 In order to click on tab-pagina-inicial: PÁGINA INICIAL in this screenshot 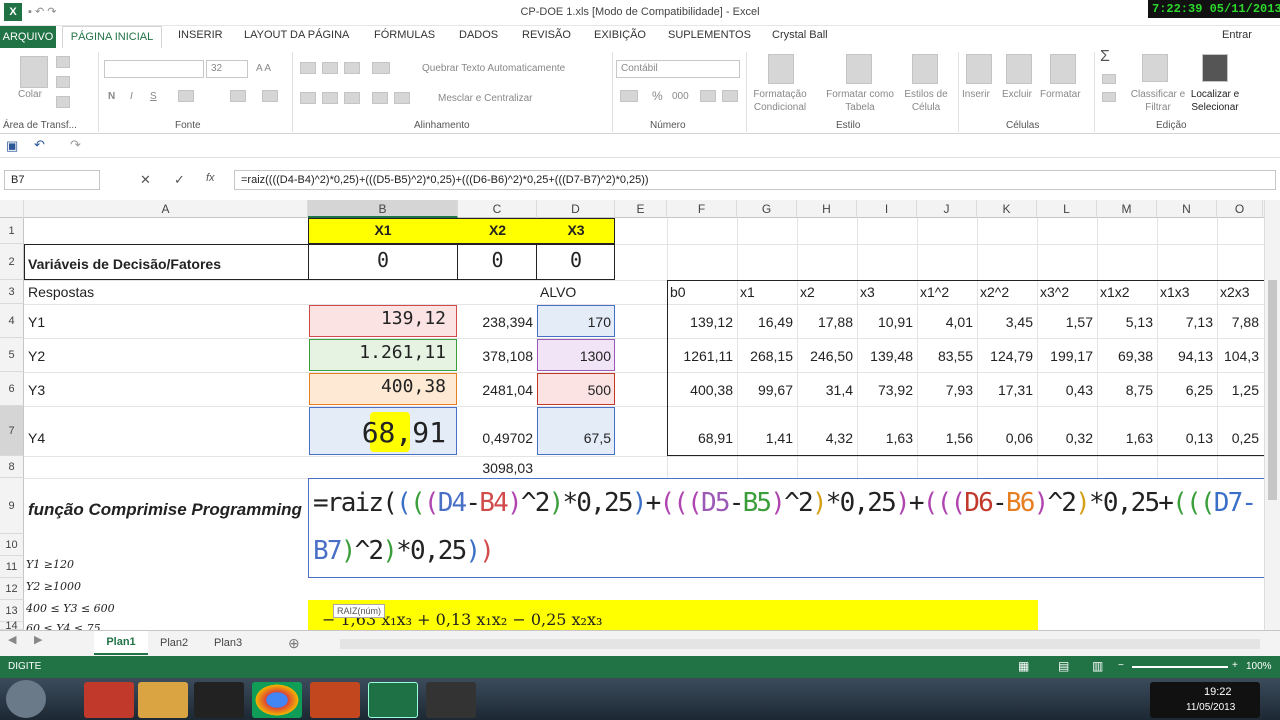, I will do `click(112, 37)`.